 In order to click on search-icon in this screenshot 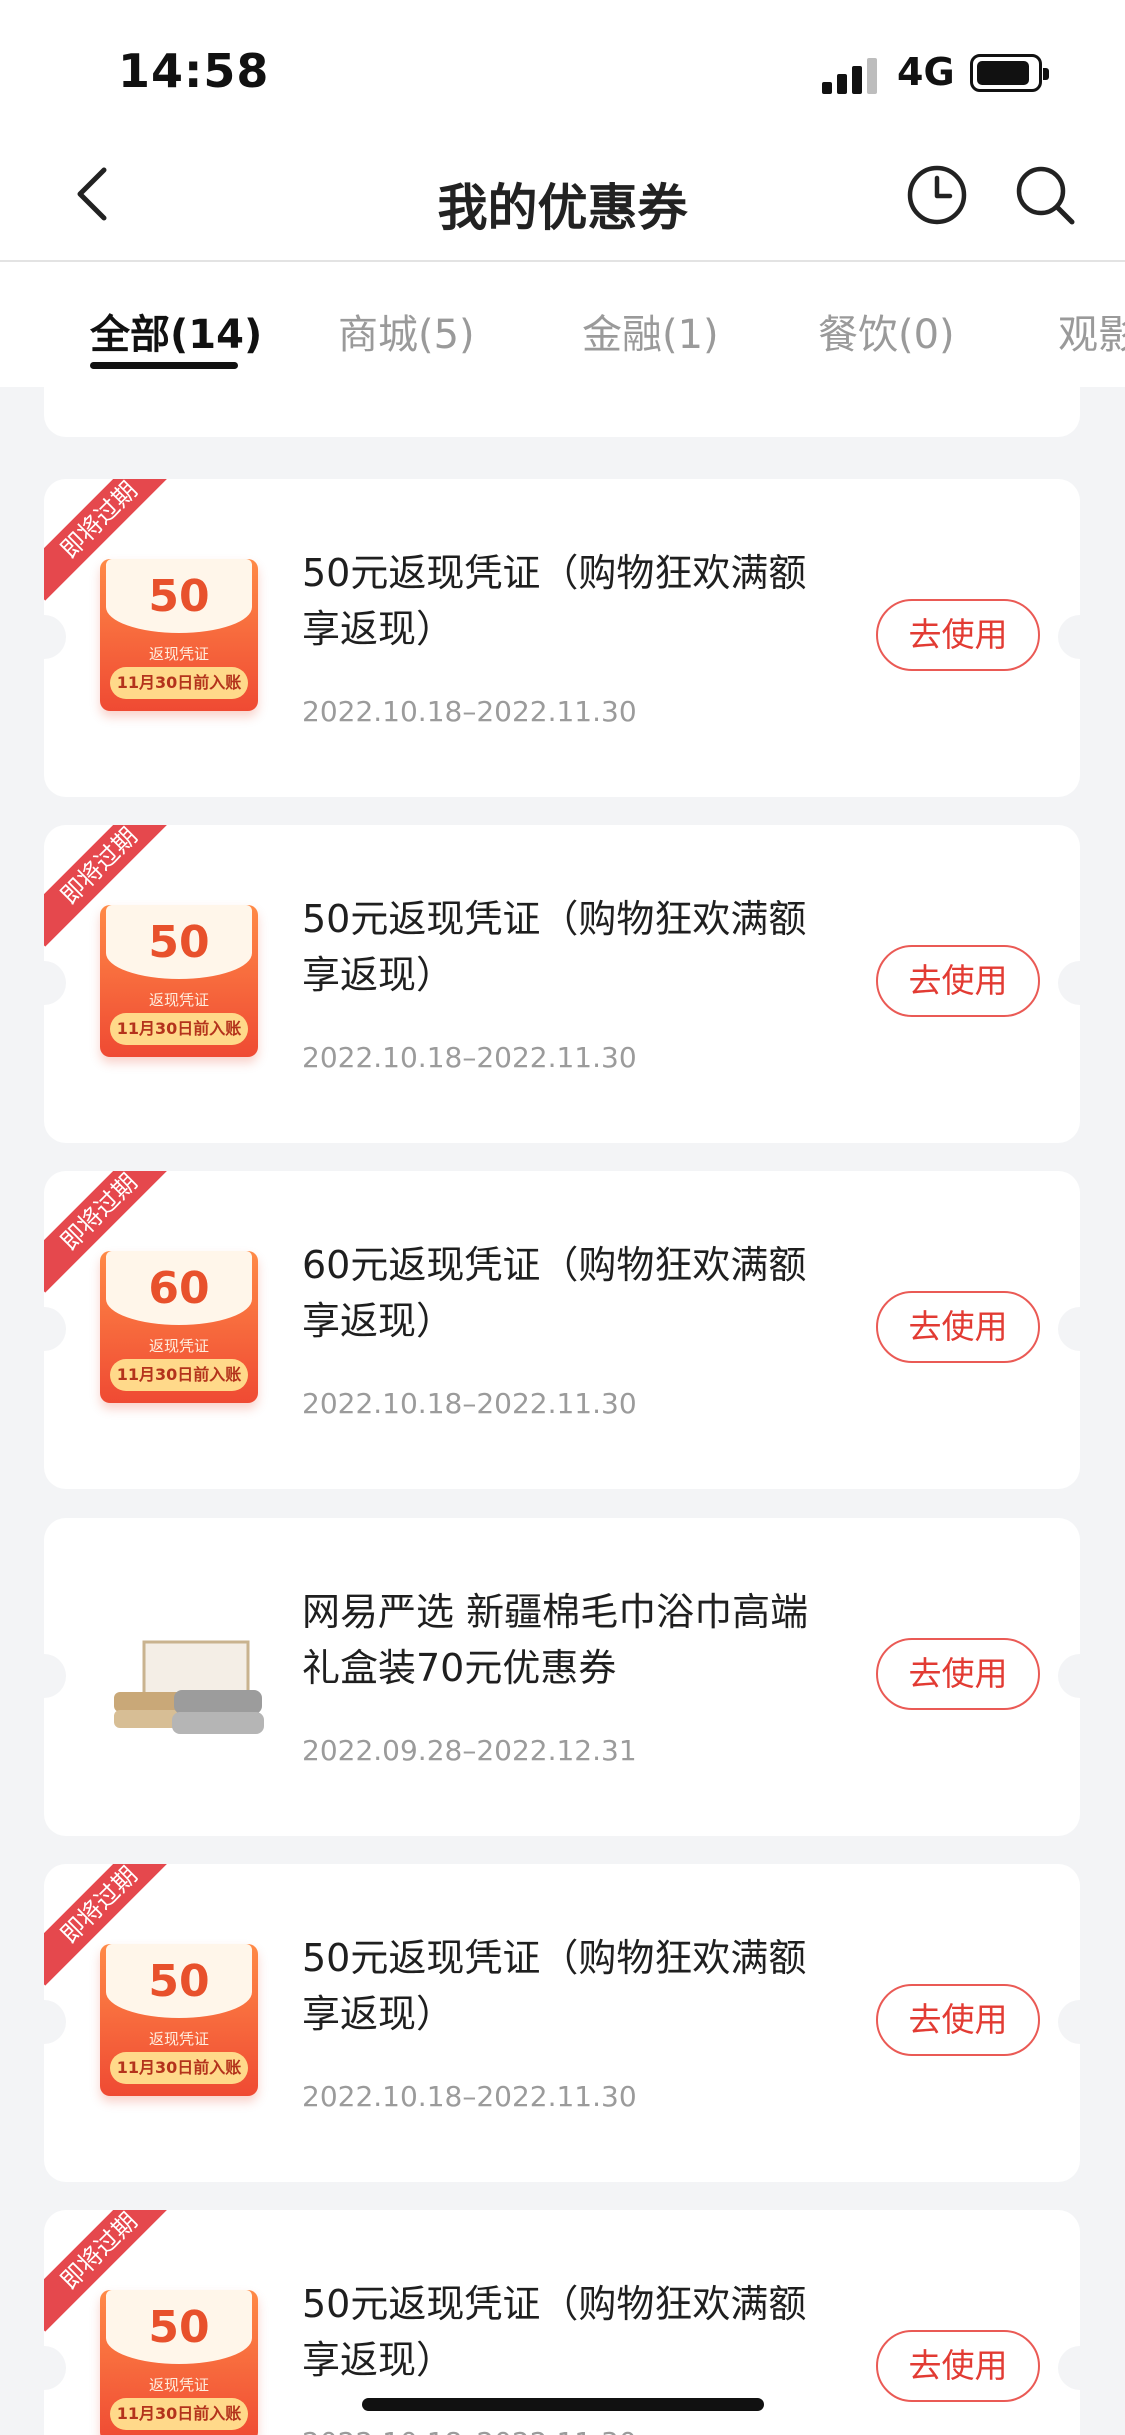, I will do `click(1045, 195)`.